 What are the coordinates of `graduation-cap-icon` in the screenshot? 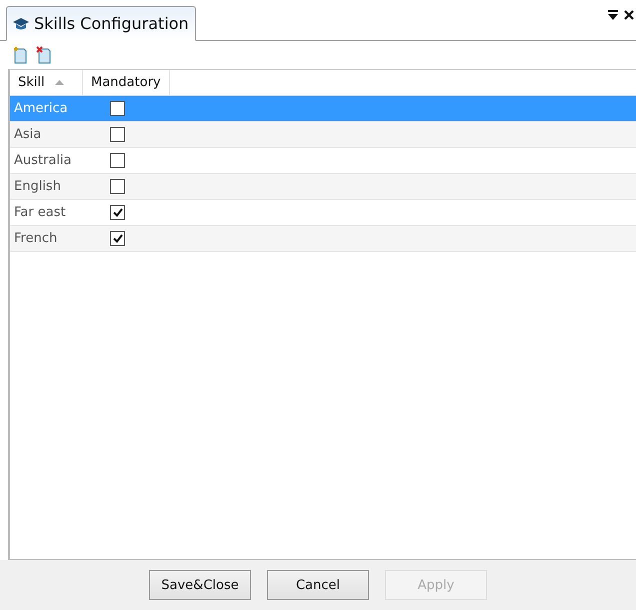 It's located at (21, 24).